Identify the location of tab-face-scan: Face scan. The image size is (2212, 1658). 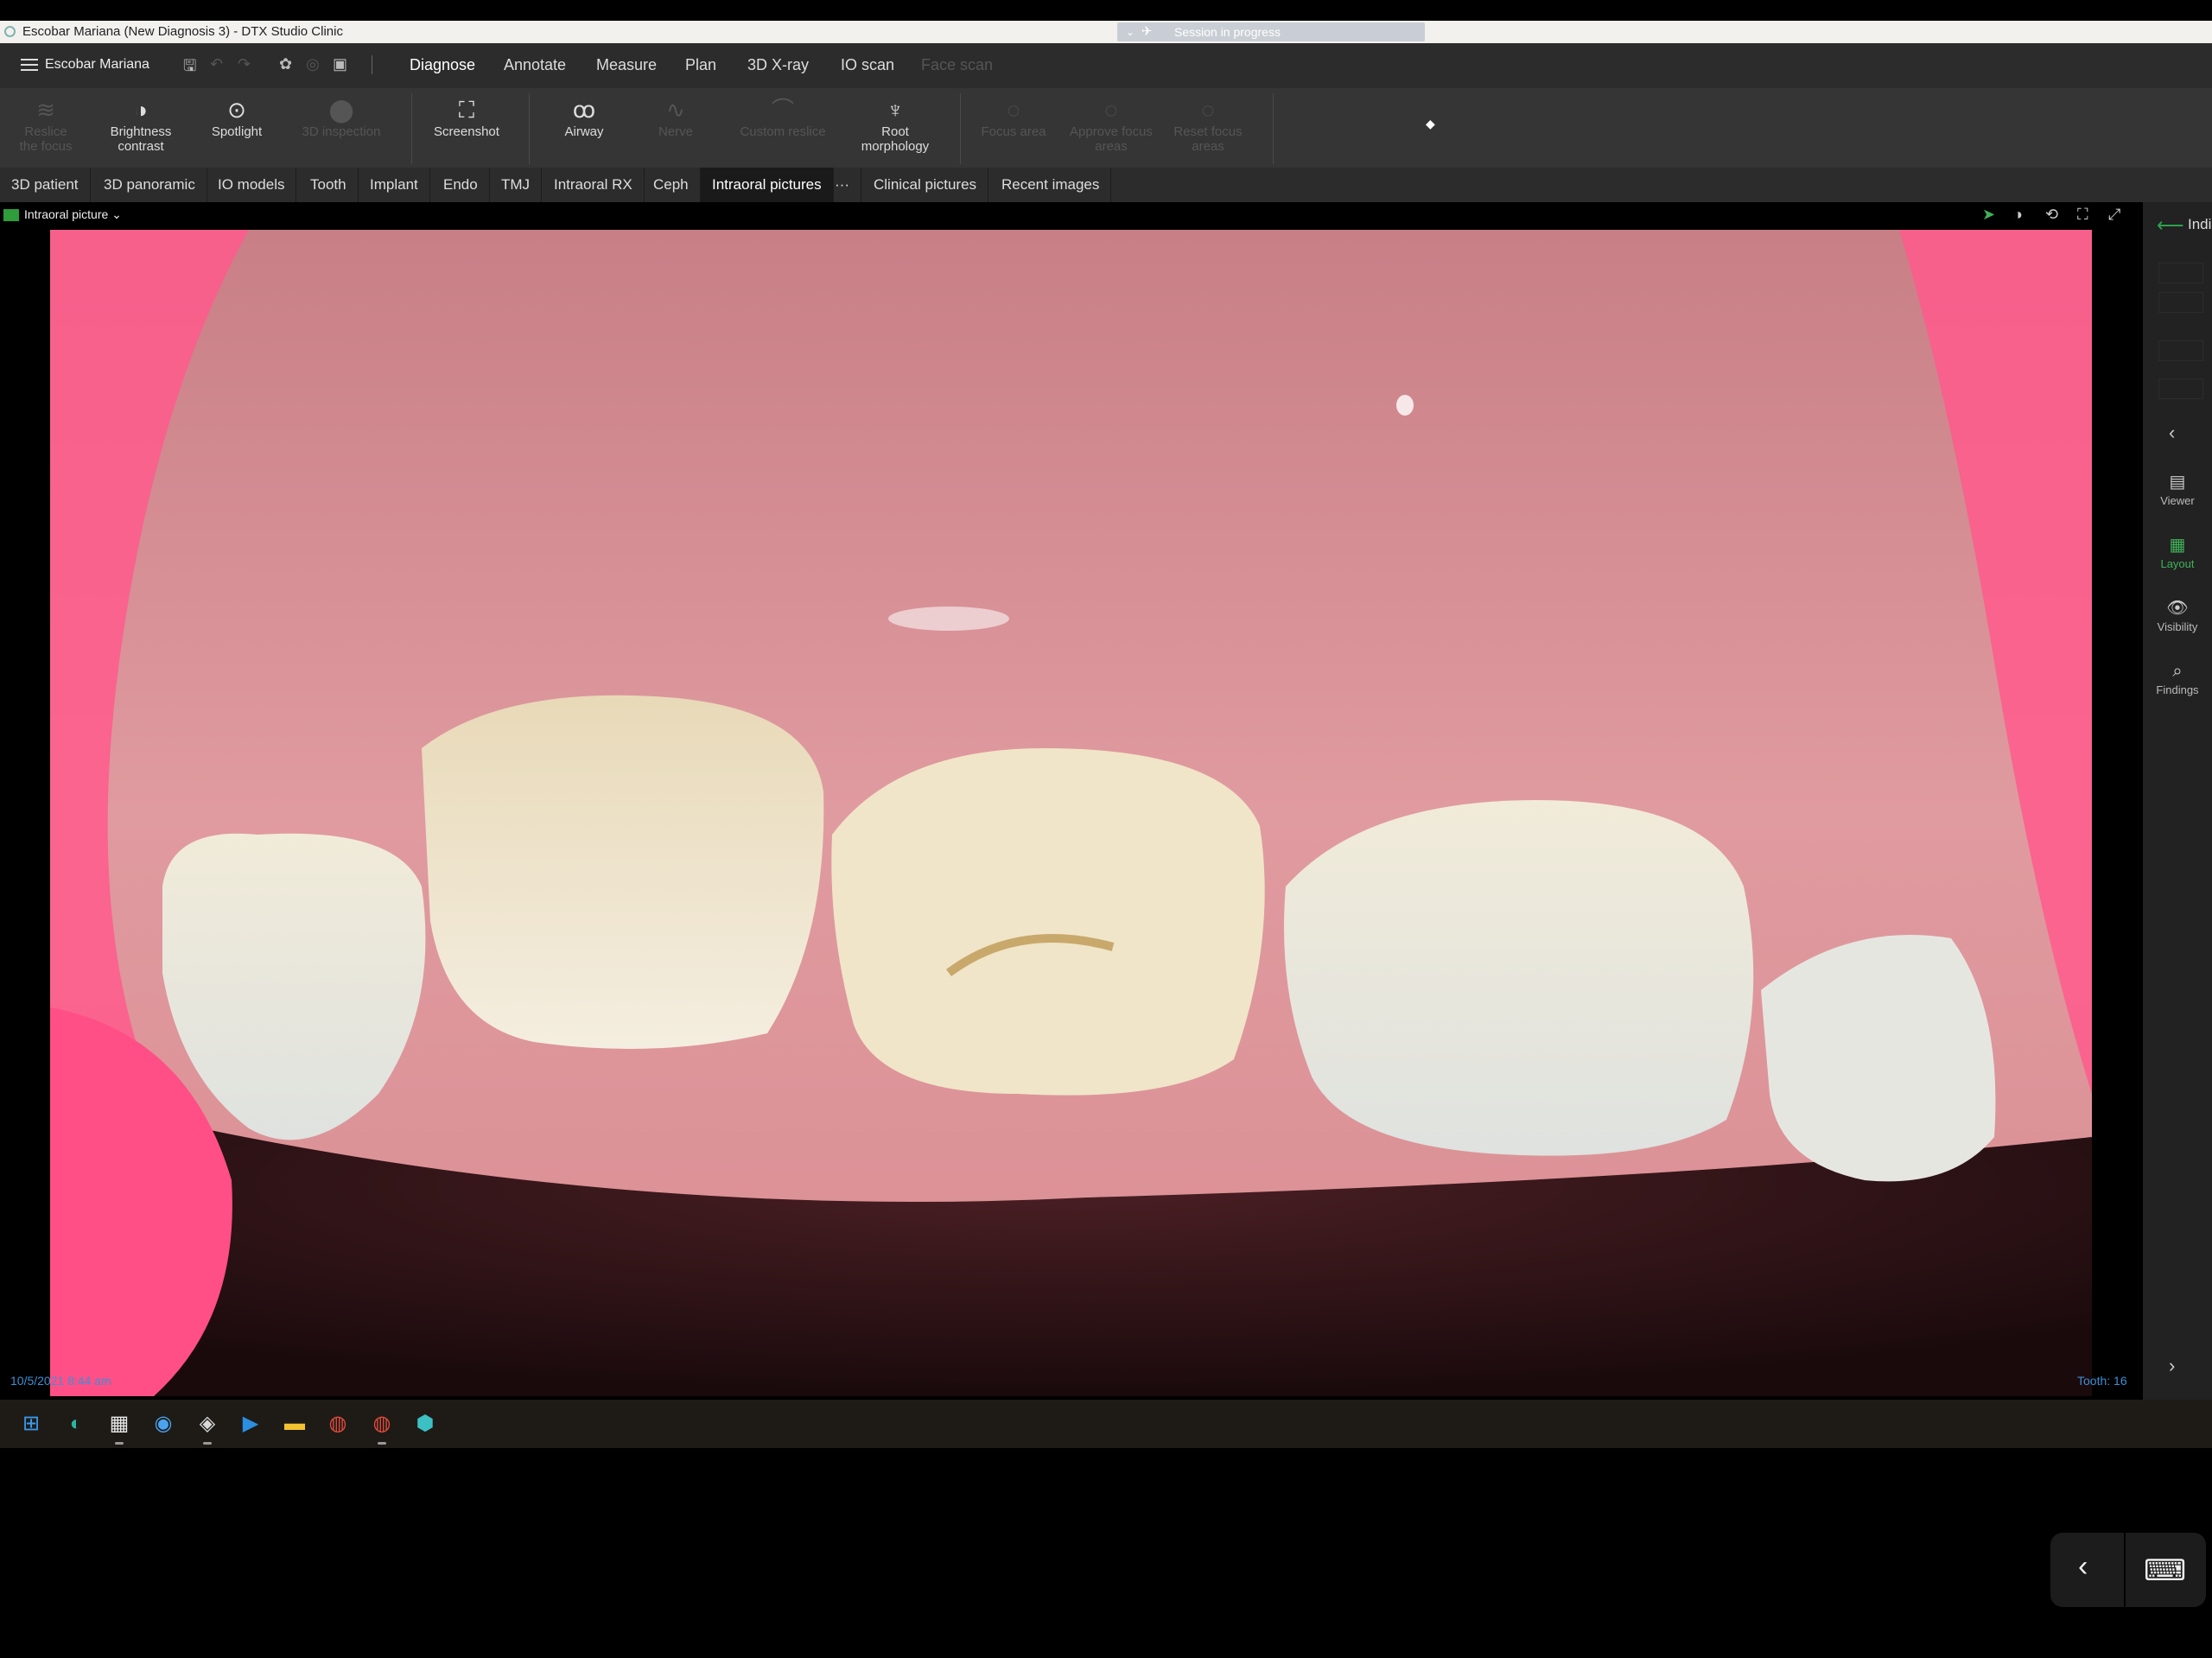
(957, 65).